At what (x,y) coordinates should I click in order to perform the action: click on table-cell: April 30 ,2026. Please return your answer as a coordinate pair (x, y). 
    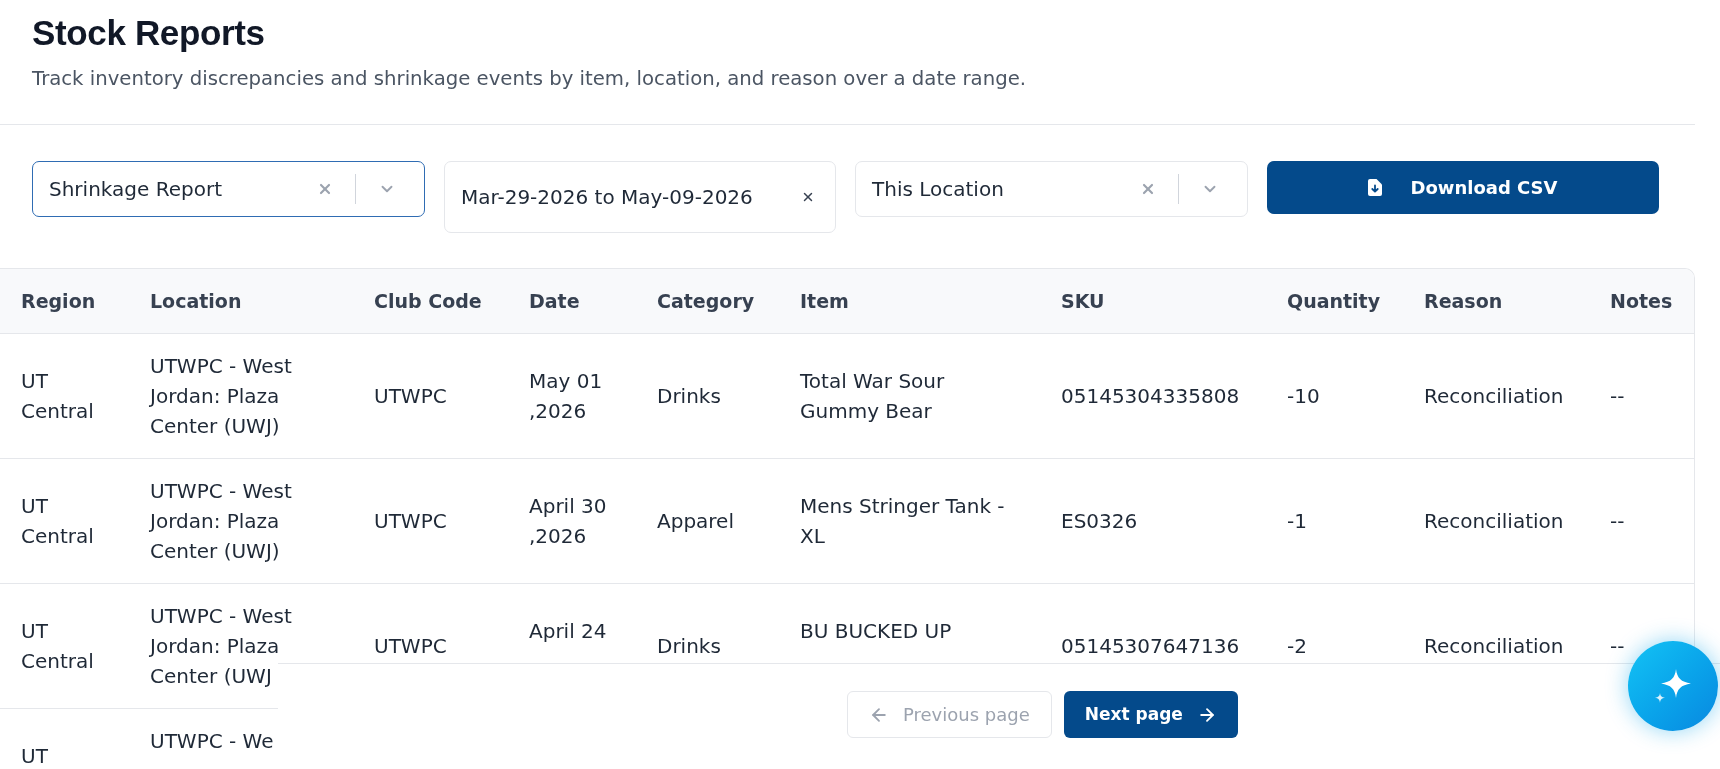
    Looking at the image, I should click on (568, 521).